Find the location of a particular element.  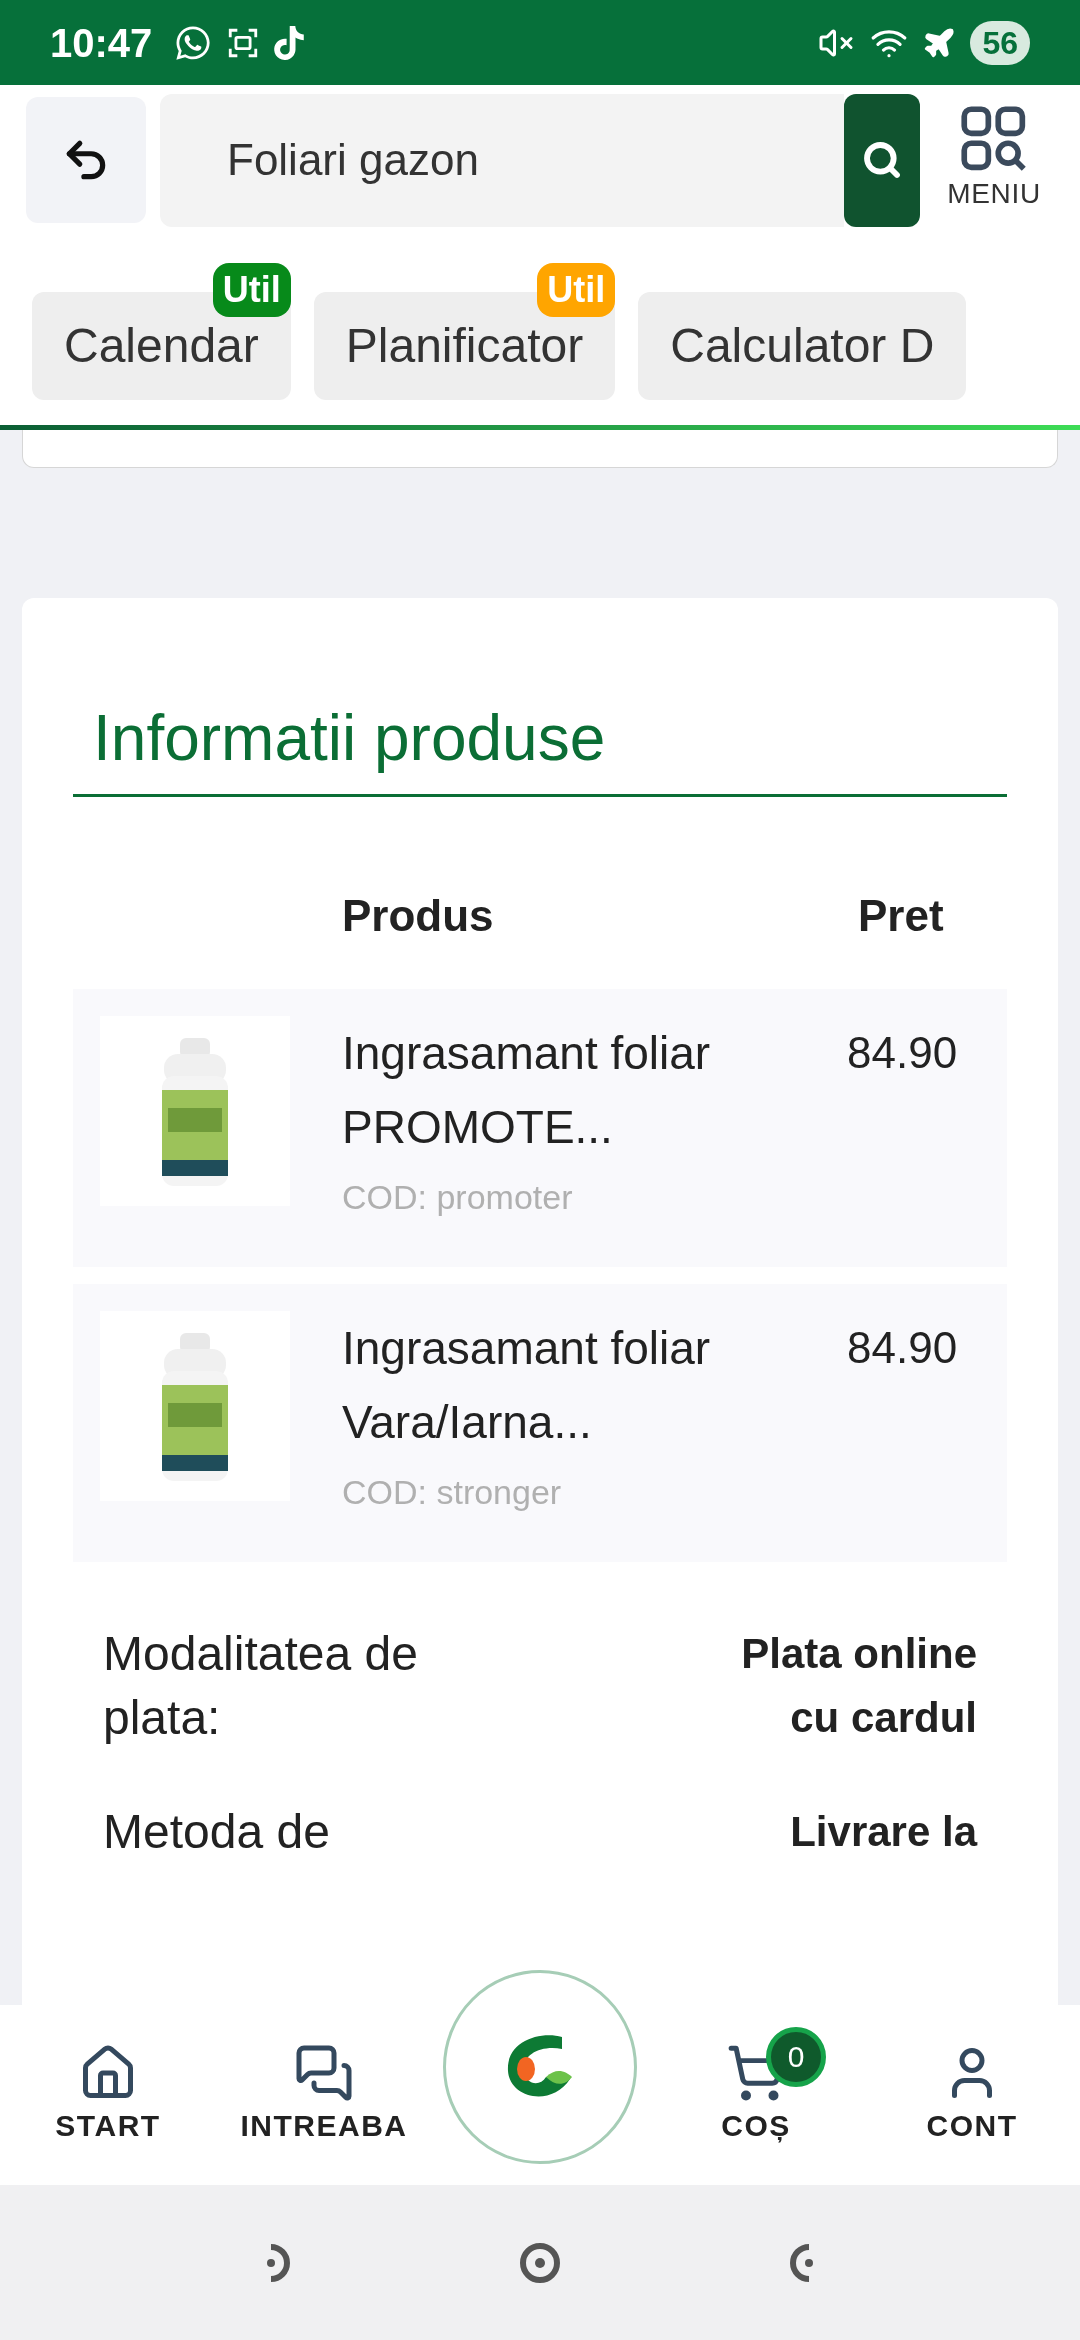

cart-count-badge: 0 is located at coordinates (796, 2056).